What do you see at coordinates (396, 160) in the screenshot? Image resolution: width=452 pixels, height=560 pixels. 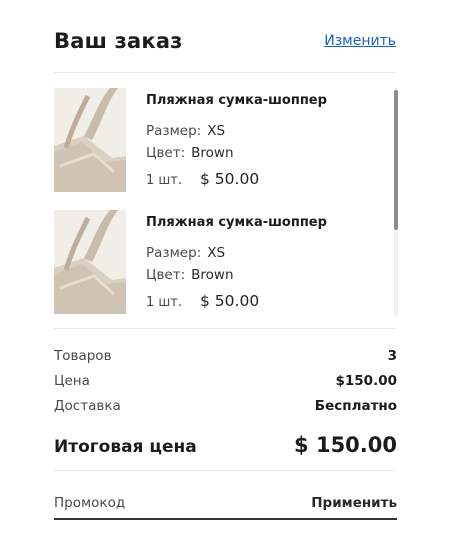 I see `scrollbar-thumb` at bounding box center [396, 160].